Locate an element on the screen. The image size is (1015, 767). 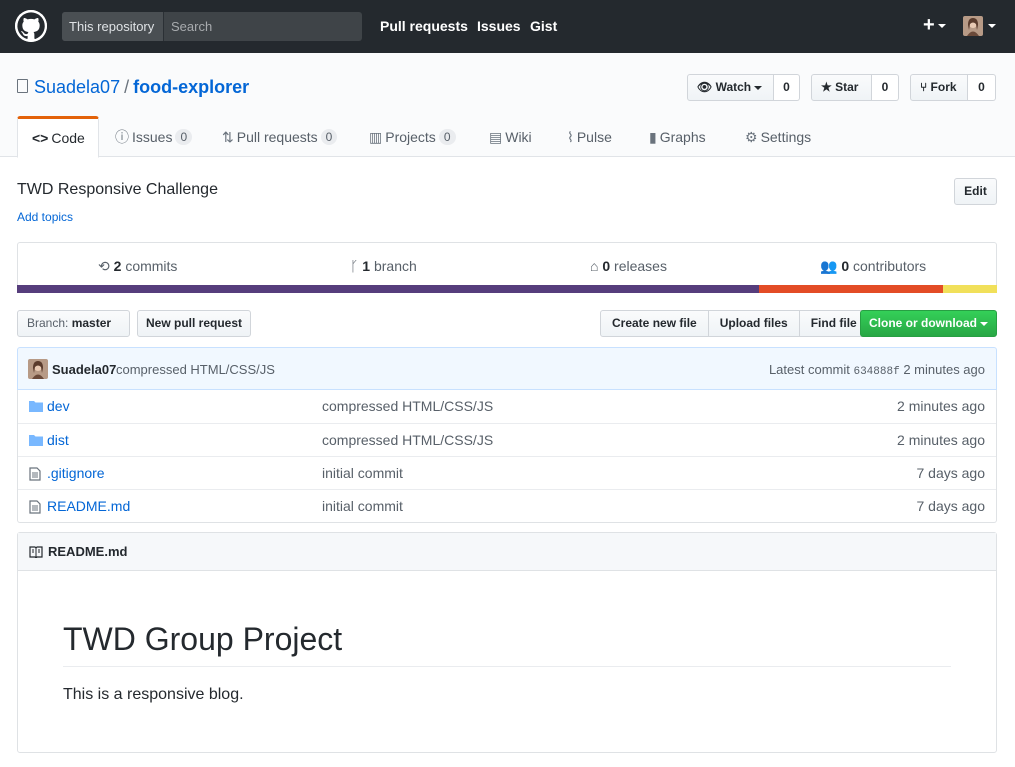
pulse-icon: ⌇ is located at coordinates (570, 137).